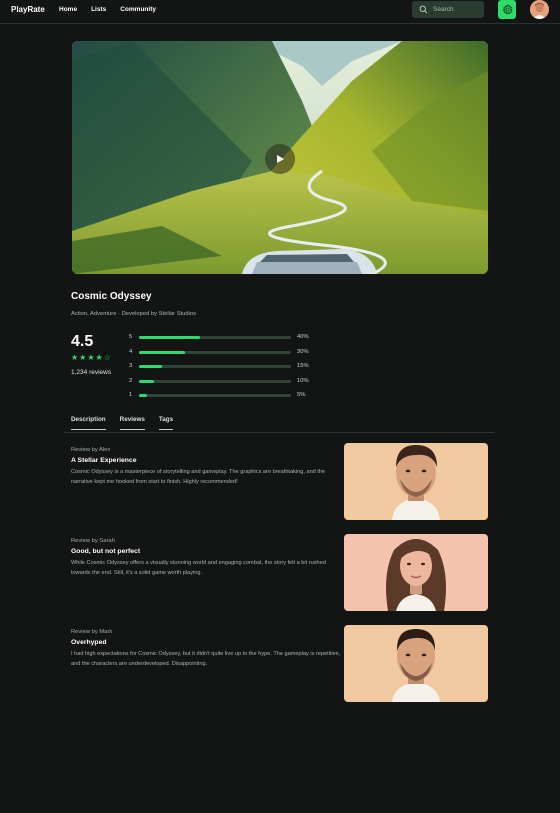 This screenshot has height=813, width=560. Describe the element at coordinates (91, 372) in the screenshot. I see `reviews-count: 1,234 reviews` at that location.